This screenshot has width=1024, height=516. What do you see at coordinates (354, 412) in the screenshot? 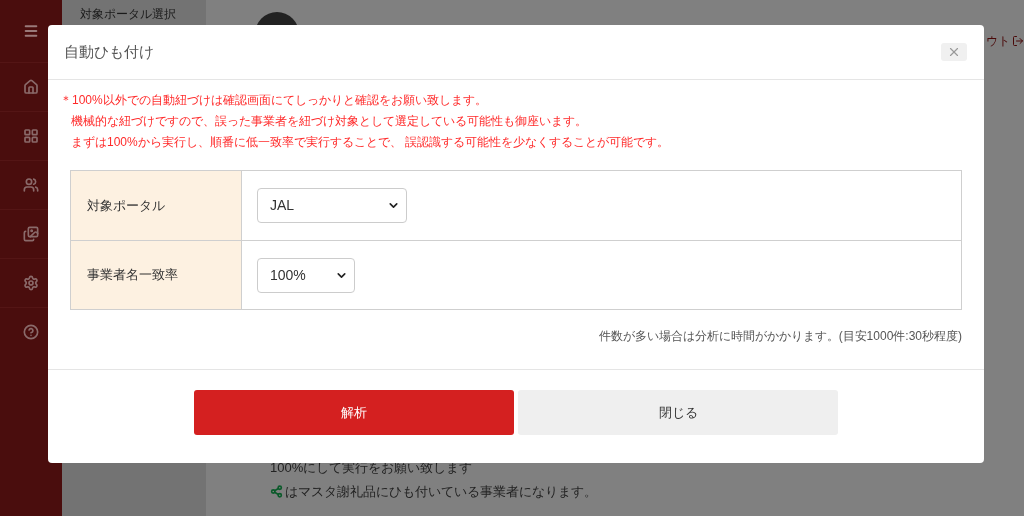
I see `analyze-button: 解析` at bounding box center [354, 412].